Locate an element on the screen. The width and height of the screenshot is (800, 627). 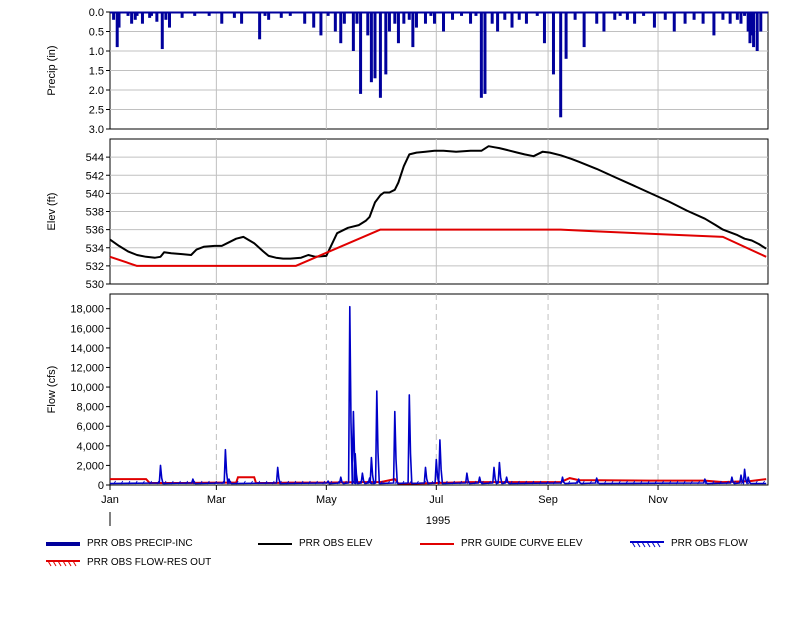
legend-label-precip: PRR OBS PRECIP-INC is located at coordinates (140, 543).